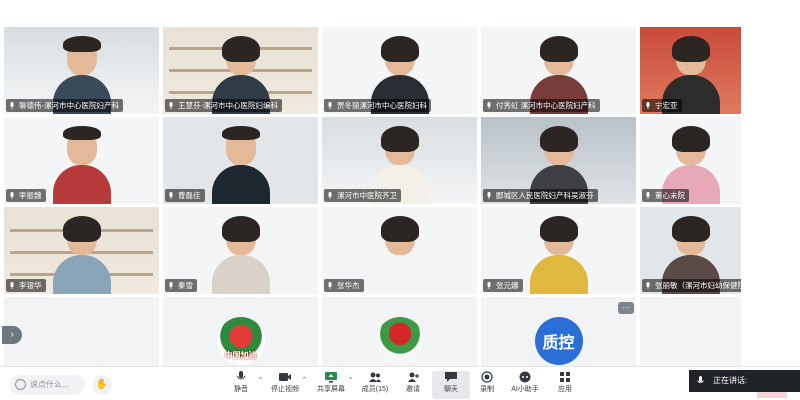  I want to click on participant-nametag: 曹磊佳, so click(185, 195).